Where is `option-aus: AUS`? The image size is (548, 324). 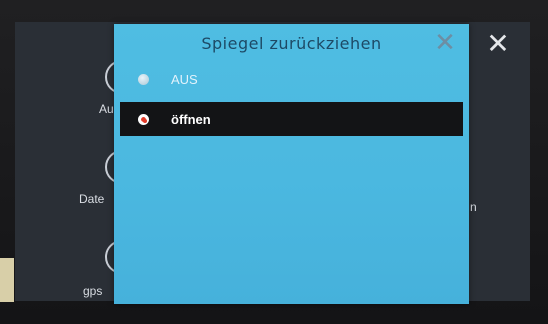 option-aus: AUS is located at coordinates (291, 79).